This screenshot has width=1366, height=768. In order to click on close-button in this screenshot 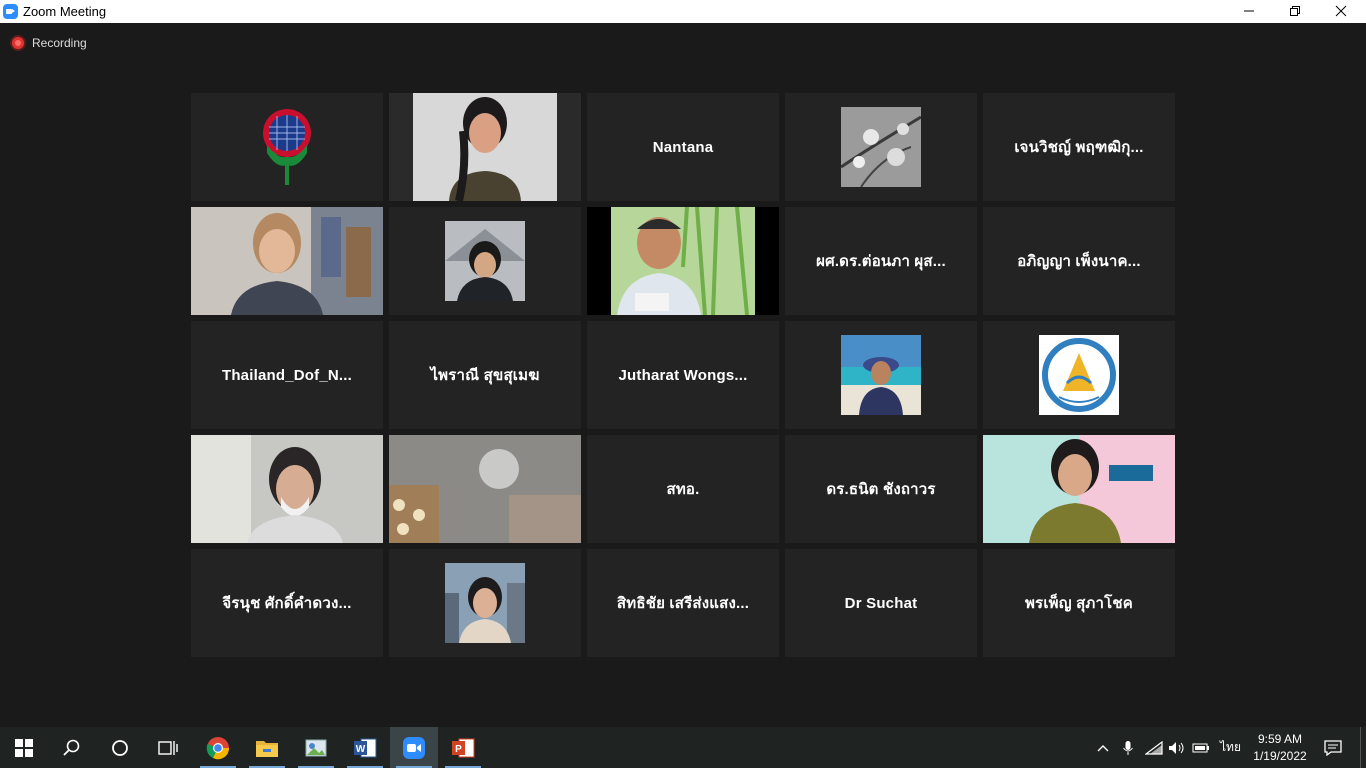, I will do `click(1341, 11)`.